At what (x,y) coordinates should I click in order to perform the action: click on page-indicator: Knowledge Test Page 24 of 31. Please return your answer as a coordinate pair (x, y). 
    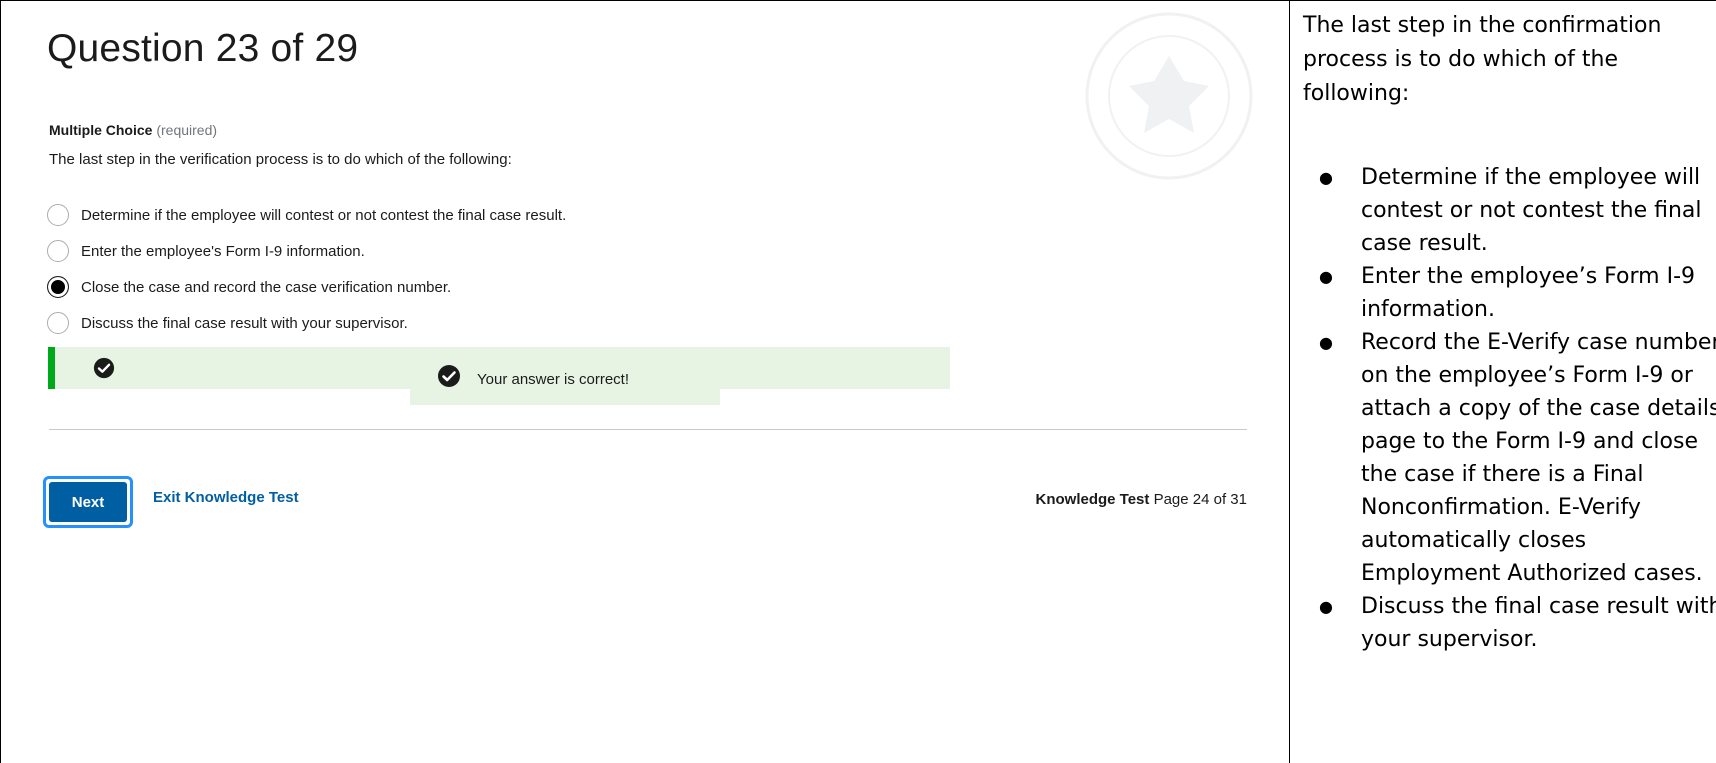
    Looking at the image, I should click on (1142, 499).